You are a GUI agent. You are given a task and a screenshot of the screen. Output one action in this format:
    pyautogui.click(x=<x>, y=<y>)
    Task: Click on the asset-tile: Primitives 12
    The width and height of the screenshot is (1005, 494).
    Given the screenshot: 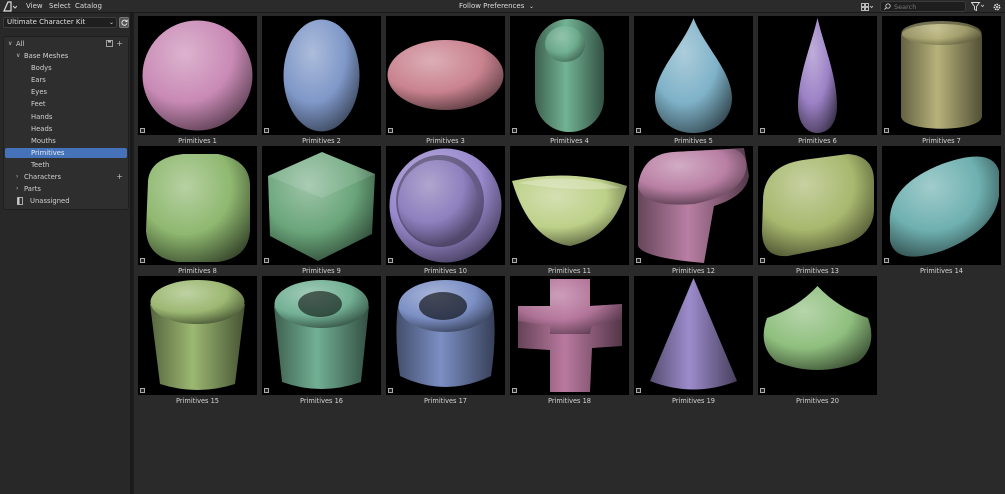 What is the action you would take?
    pyautogui.click(x=693, y=210)
    